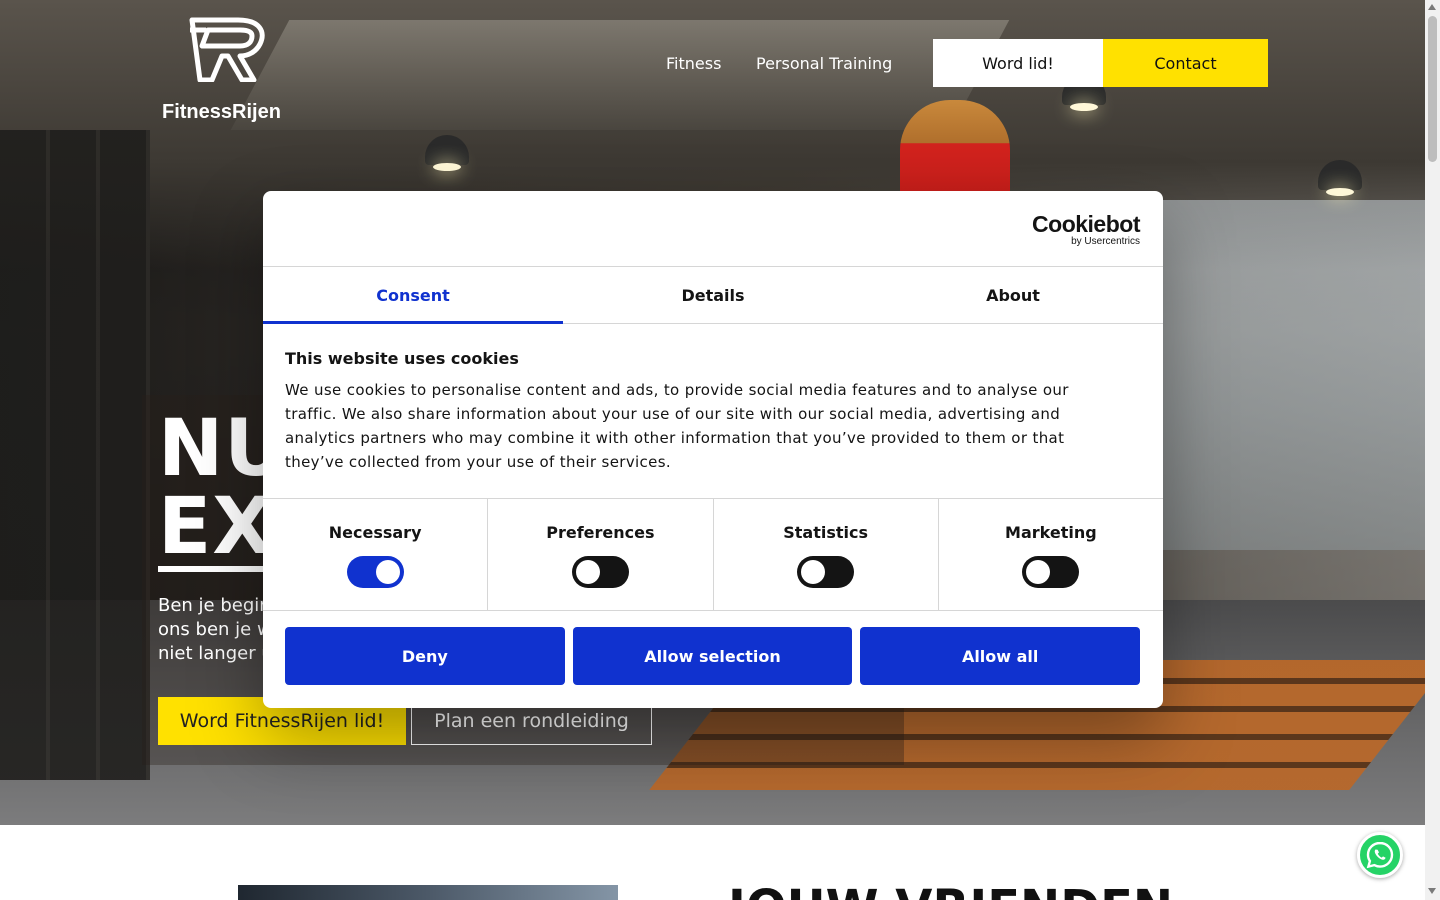 The height and width of the screenshot is (900, 1440). I want to click on scroll-up-arrow-icon, so click(1432, 7).